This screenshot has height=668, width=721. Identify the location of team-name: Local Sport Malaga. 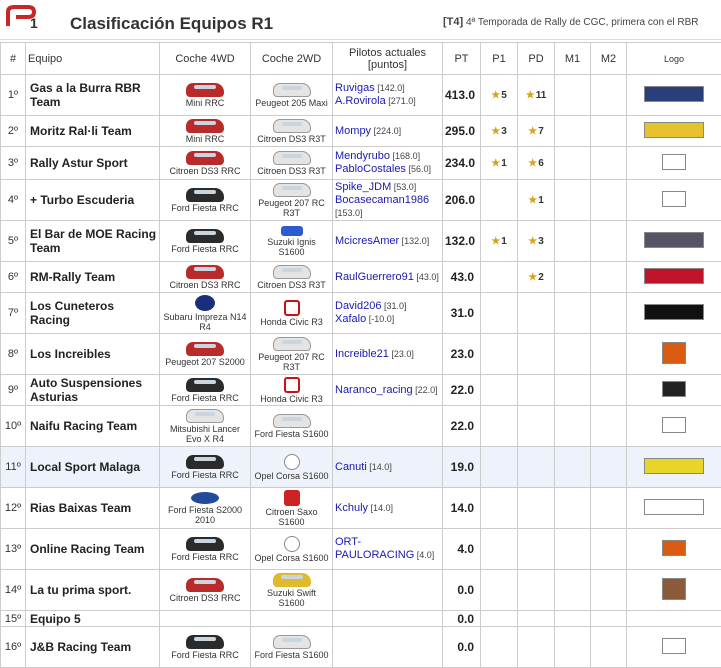
(93, 467).